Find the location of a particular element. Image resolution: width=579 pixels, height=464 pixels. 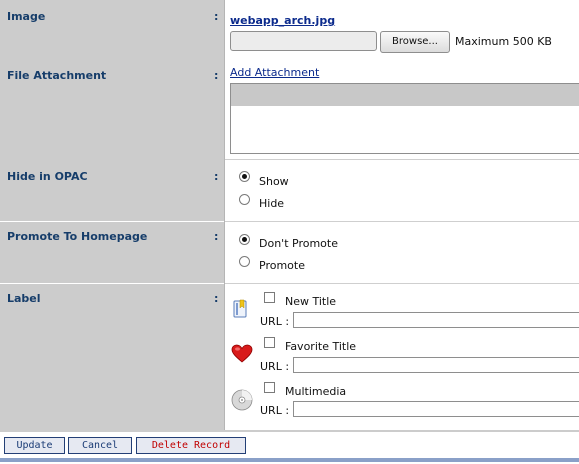

max-size-note: Maximum 500 KB is located at coordinates (503, 41).